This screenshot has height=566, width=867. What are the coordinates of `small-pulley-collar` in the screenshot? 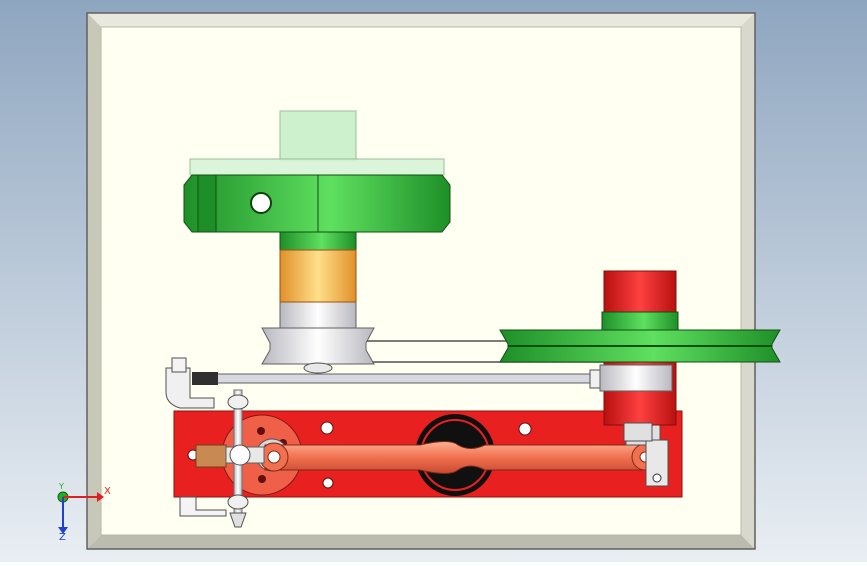 It's located at (318, 315).